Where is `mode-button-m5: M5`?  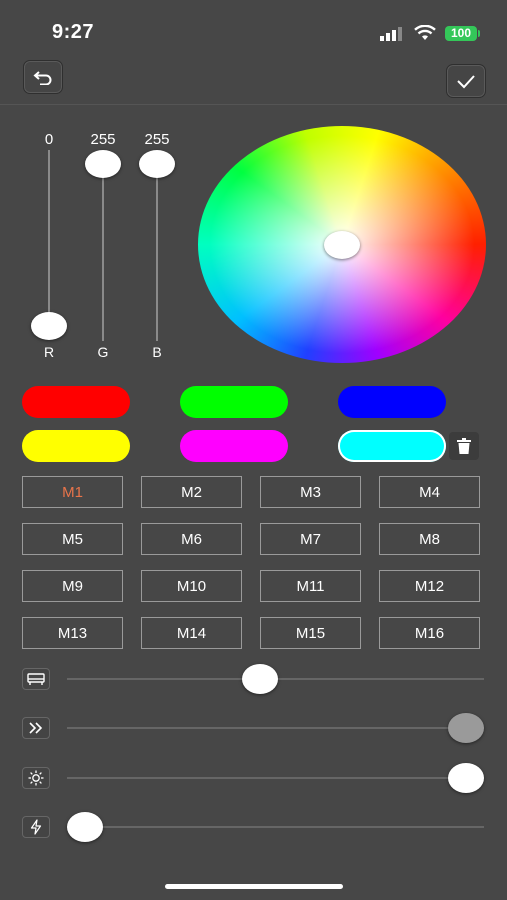 mode-button-m5: M5 is located at coordinates (72, 539).